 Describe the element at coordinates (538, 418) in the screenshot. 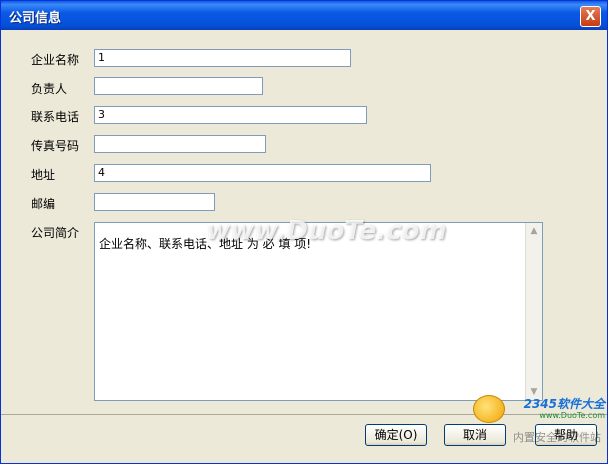

I see `site-logo-watermark: 2345软件大全 www.DuoTe.com 内置安全的软件站` at that location.